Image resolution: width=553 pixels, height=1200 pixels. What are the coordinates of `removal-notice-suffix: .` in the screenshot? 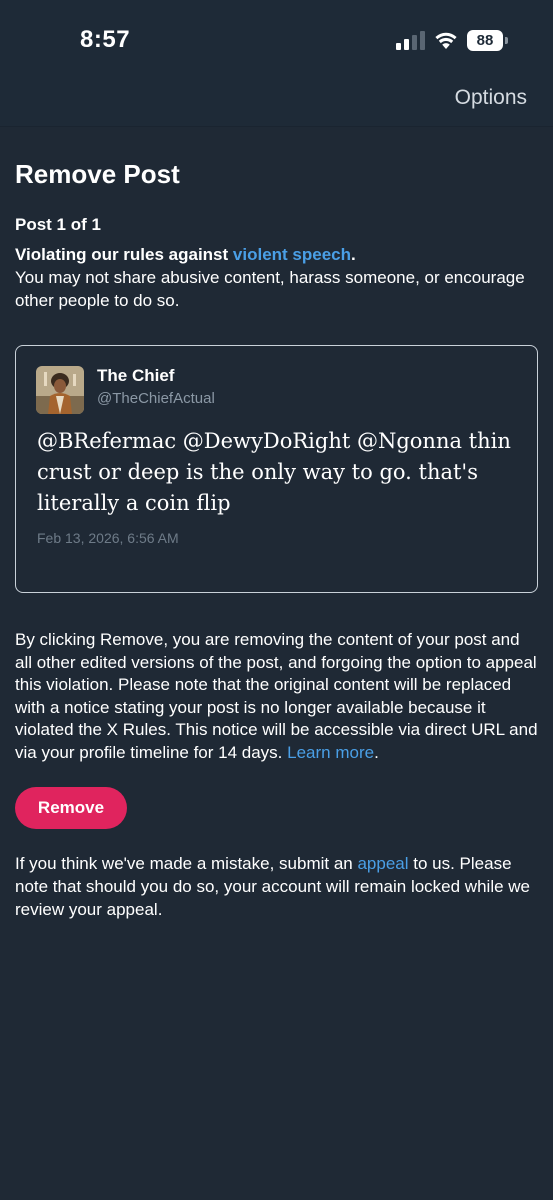 It's located at (376, 752).